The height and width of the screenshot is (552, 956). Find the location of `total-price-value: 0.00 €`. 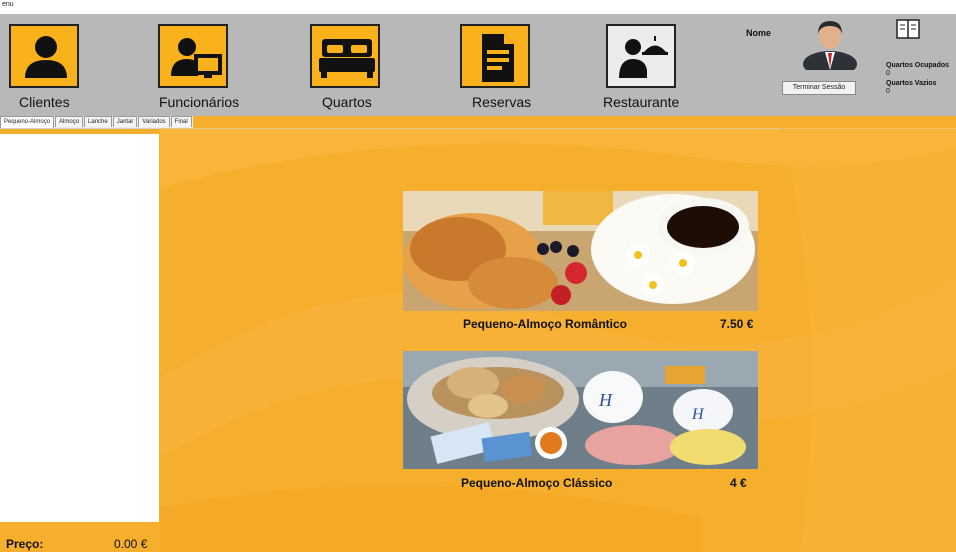

total-price-value: 0.00 € is located at coordinates (131, 544).